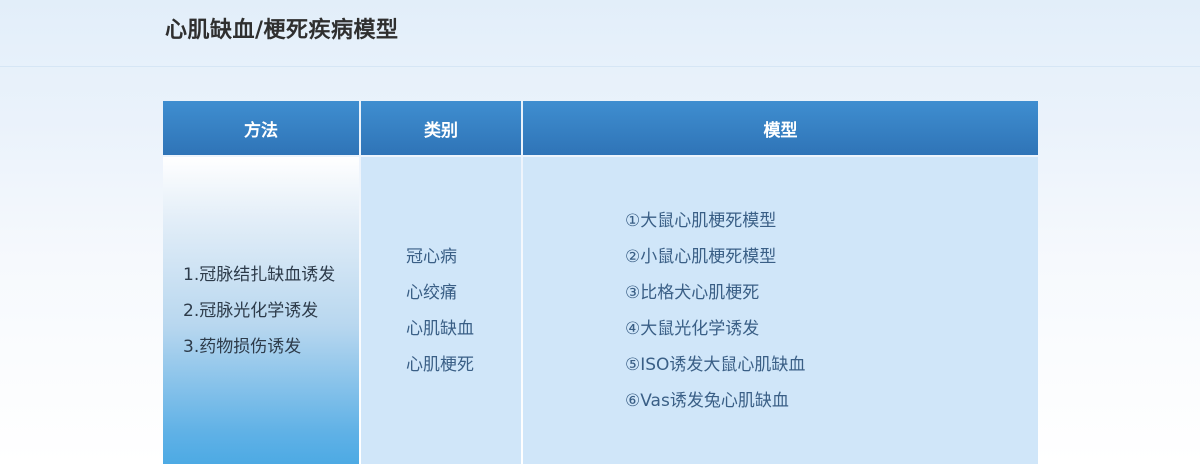 The width and height of the screenshot is (1200, 464). I want to click on method-item: 3.药物损伤诱发, so click(242, 347).